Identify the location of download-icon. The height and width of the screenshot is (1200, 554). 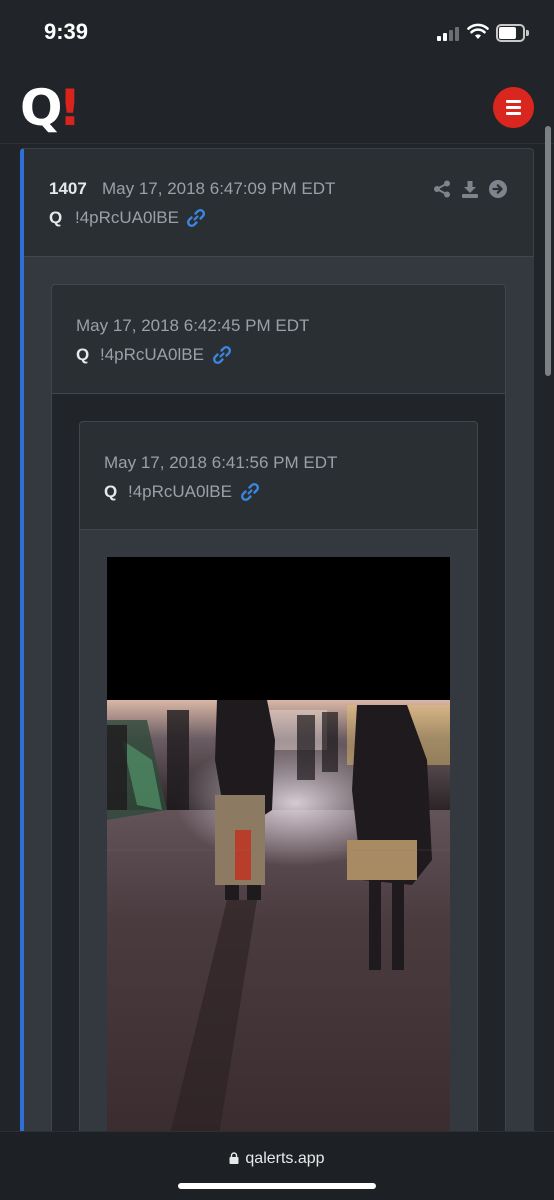
(470, 189).